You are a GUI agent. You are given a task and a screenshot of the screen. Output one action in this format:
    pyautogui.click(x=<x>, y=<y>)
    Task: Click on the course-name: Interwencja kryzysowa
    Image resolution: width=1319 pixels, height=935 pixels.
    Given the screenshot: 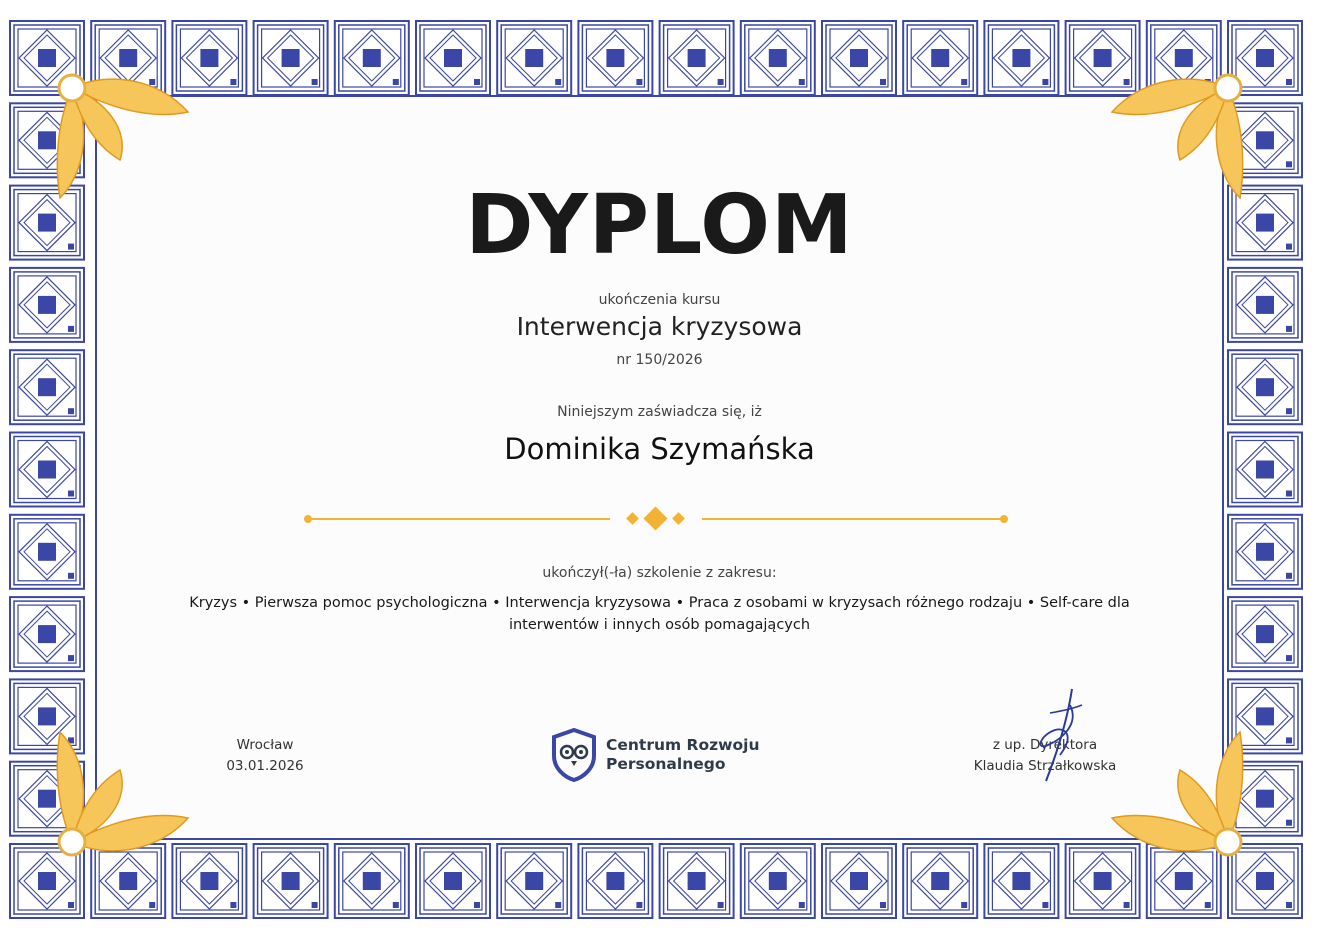 What is the action you would take?
    pyautogui.click(x=659, y=326)
    